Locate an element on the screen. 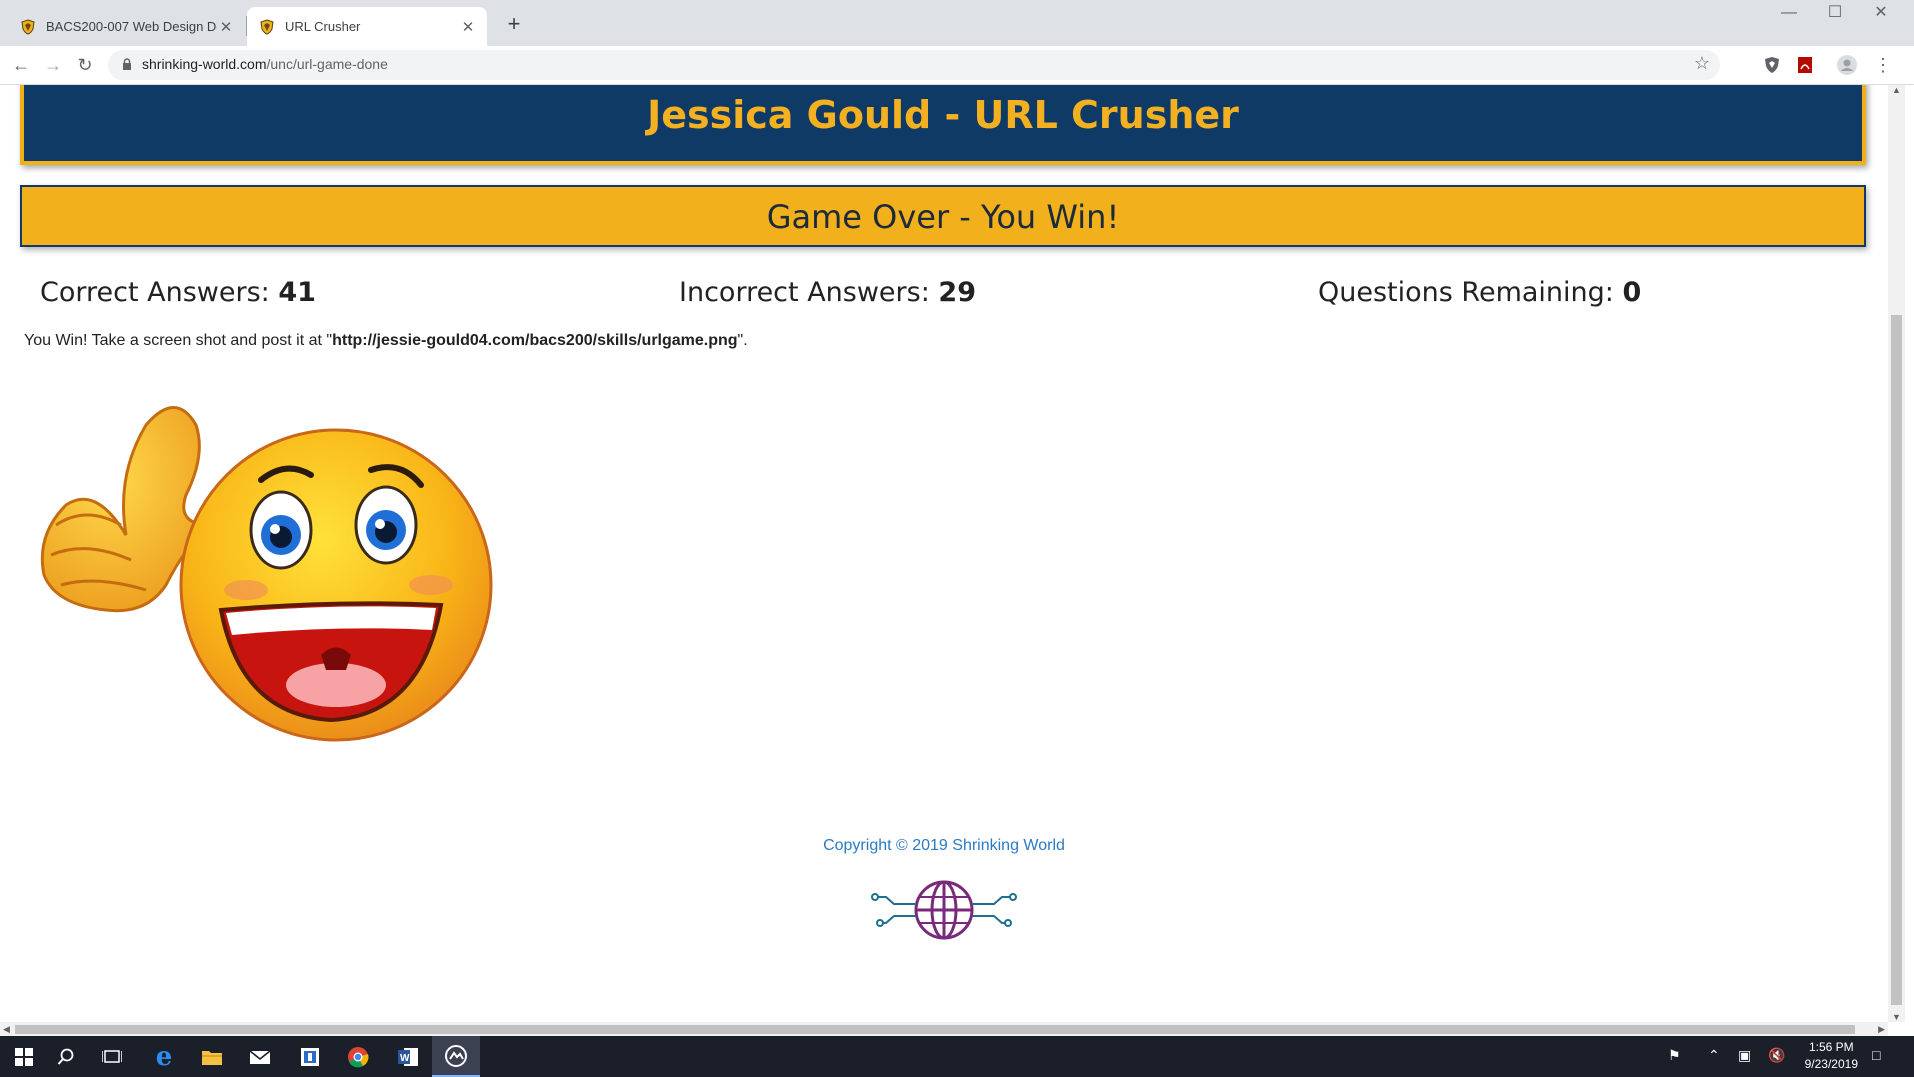  chrome-app-icon is located at coordinates (358, 1056).